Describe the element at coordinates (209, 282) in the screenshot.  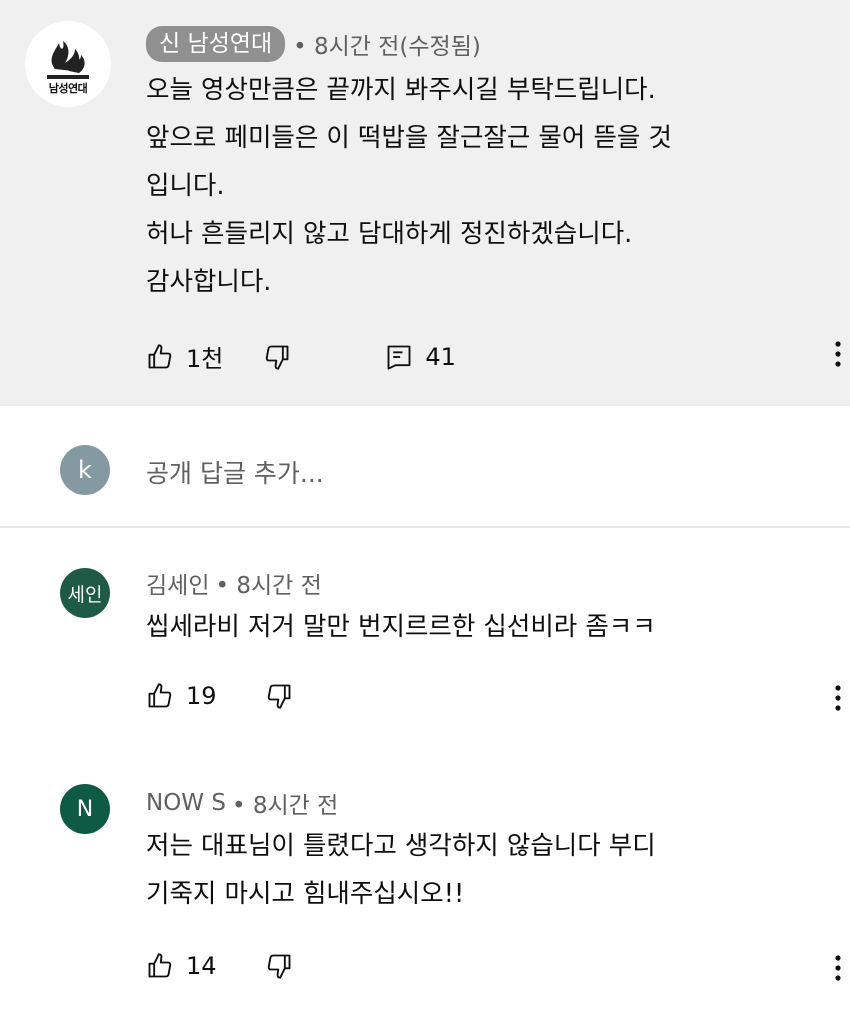
I see `comment-line: 감사합니다.` at that location.